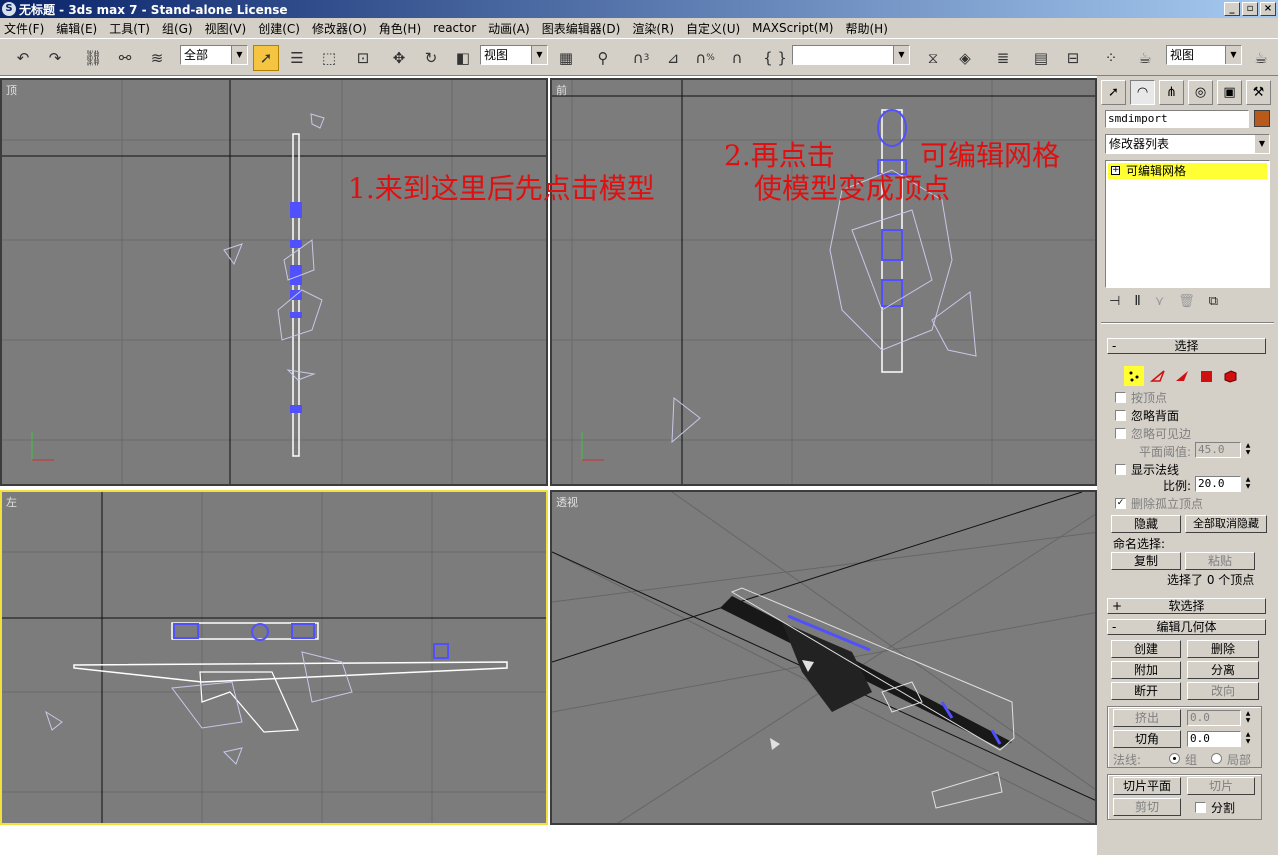 The image size is (1278, 855). Describe the element at coordinates (1223, 691) in the screenshot. I see `turn-button: 改向` at that location.